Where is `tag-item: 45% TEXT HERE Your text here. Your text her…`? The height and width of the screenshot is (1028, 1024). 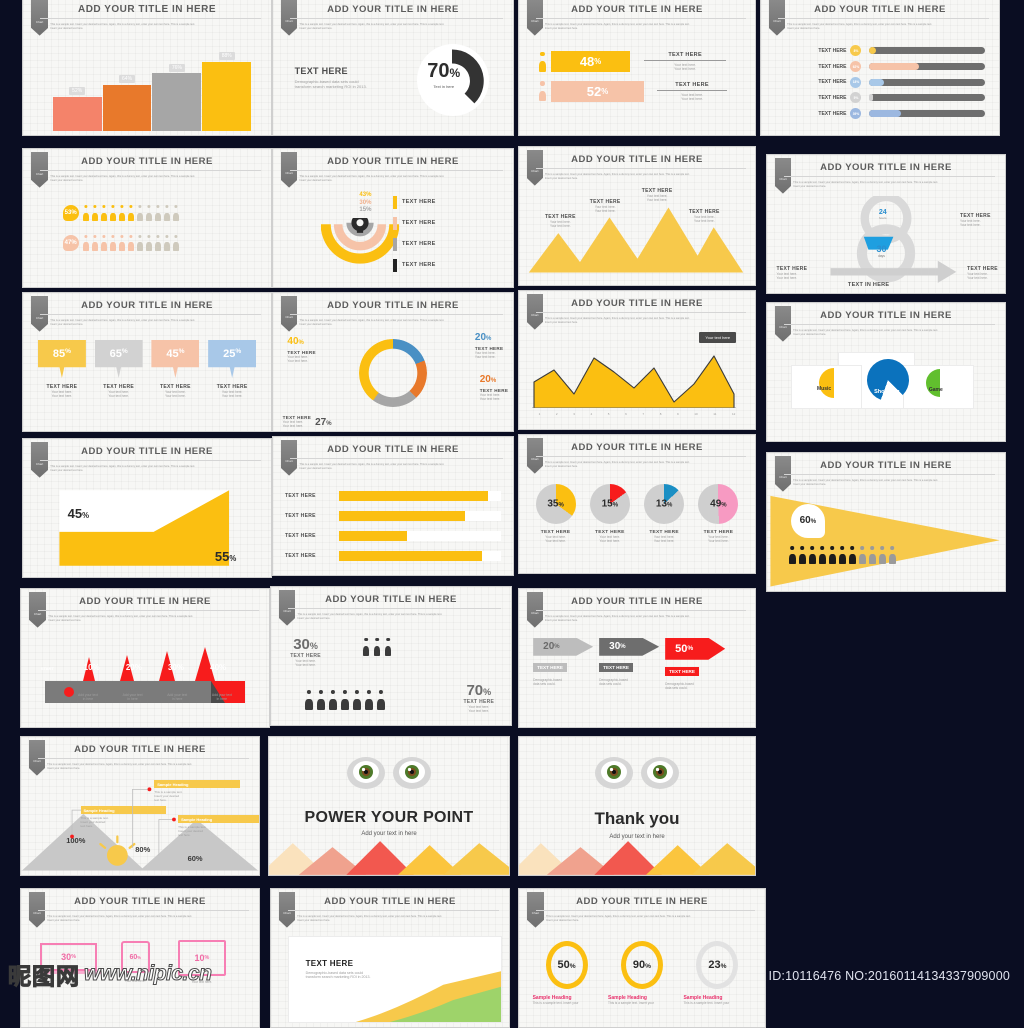 tag-item: 45% TEXT HERE Your text here. Your text her… is located at coordinates (175, 368).